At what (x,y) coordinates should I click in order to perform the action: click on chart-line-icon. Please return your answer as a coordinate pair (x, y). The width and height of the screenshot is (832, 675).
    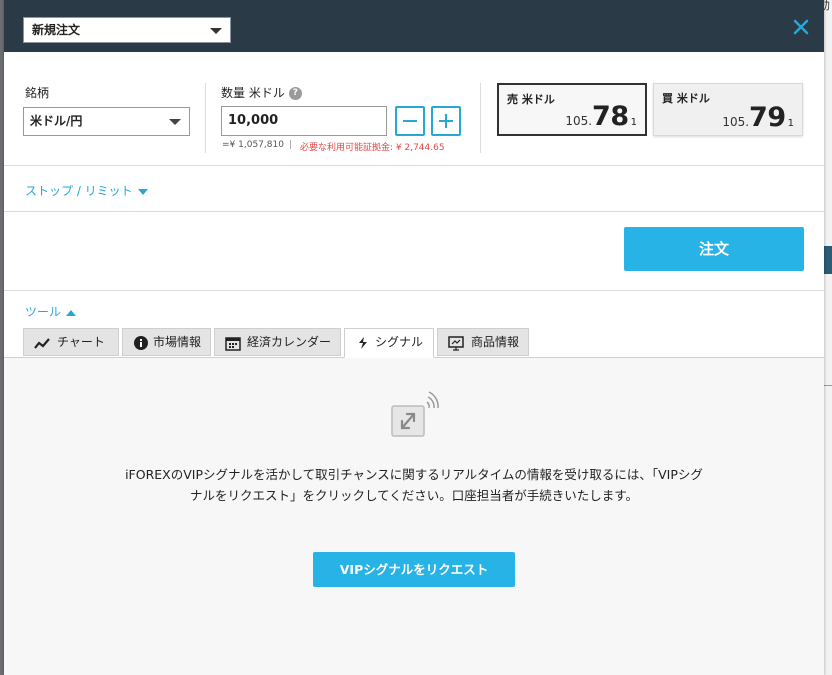
    Looking at the image, I should click on (42, 343).